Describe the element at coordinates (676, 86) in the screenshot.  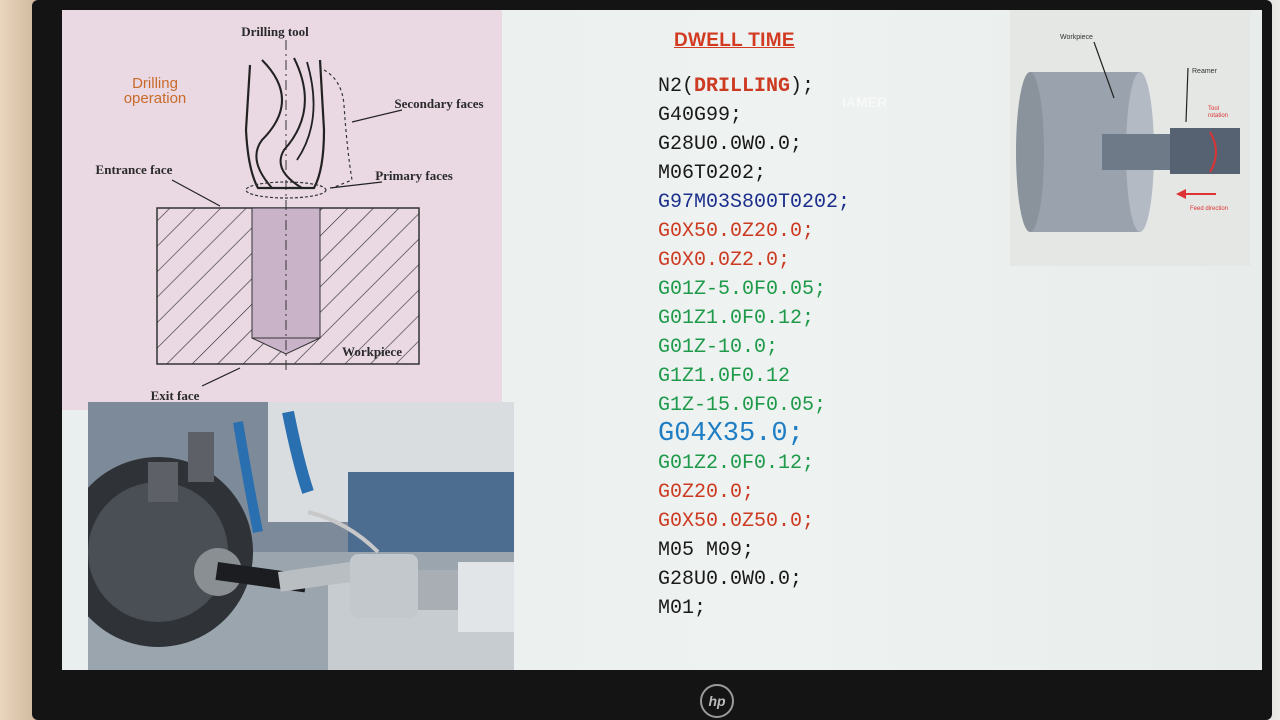
I see `gcode-line-prefix: N2(` at that location.